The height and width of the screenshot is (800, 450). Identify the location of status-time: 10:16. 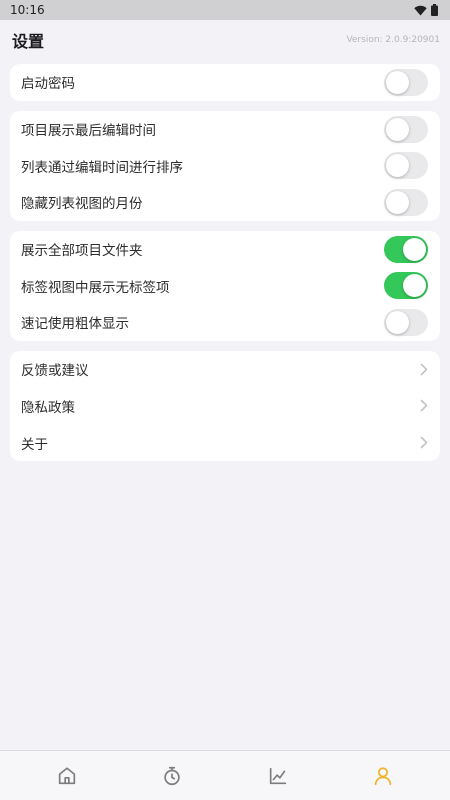
(27, 10).